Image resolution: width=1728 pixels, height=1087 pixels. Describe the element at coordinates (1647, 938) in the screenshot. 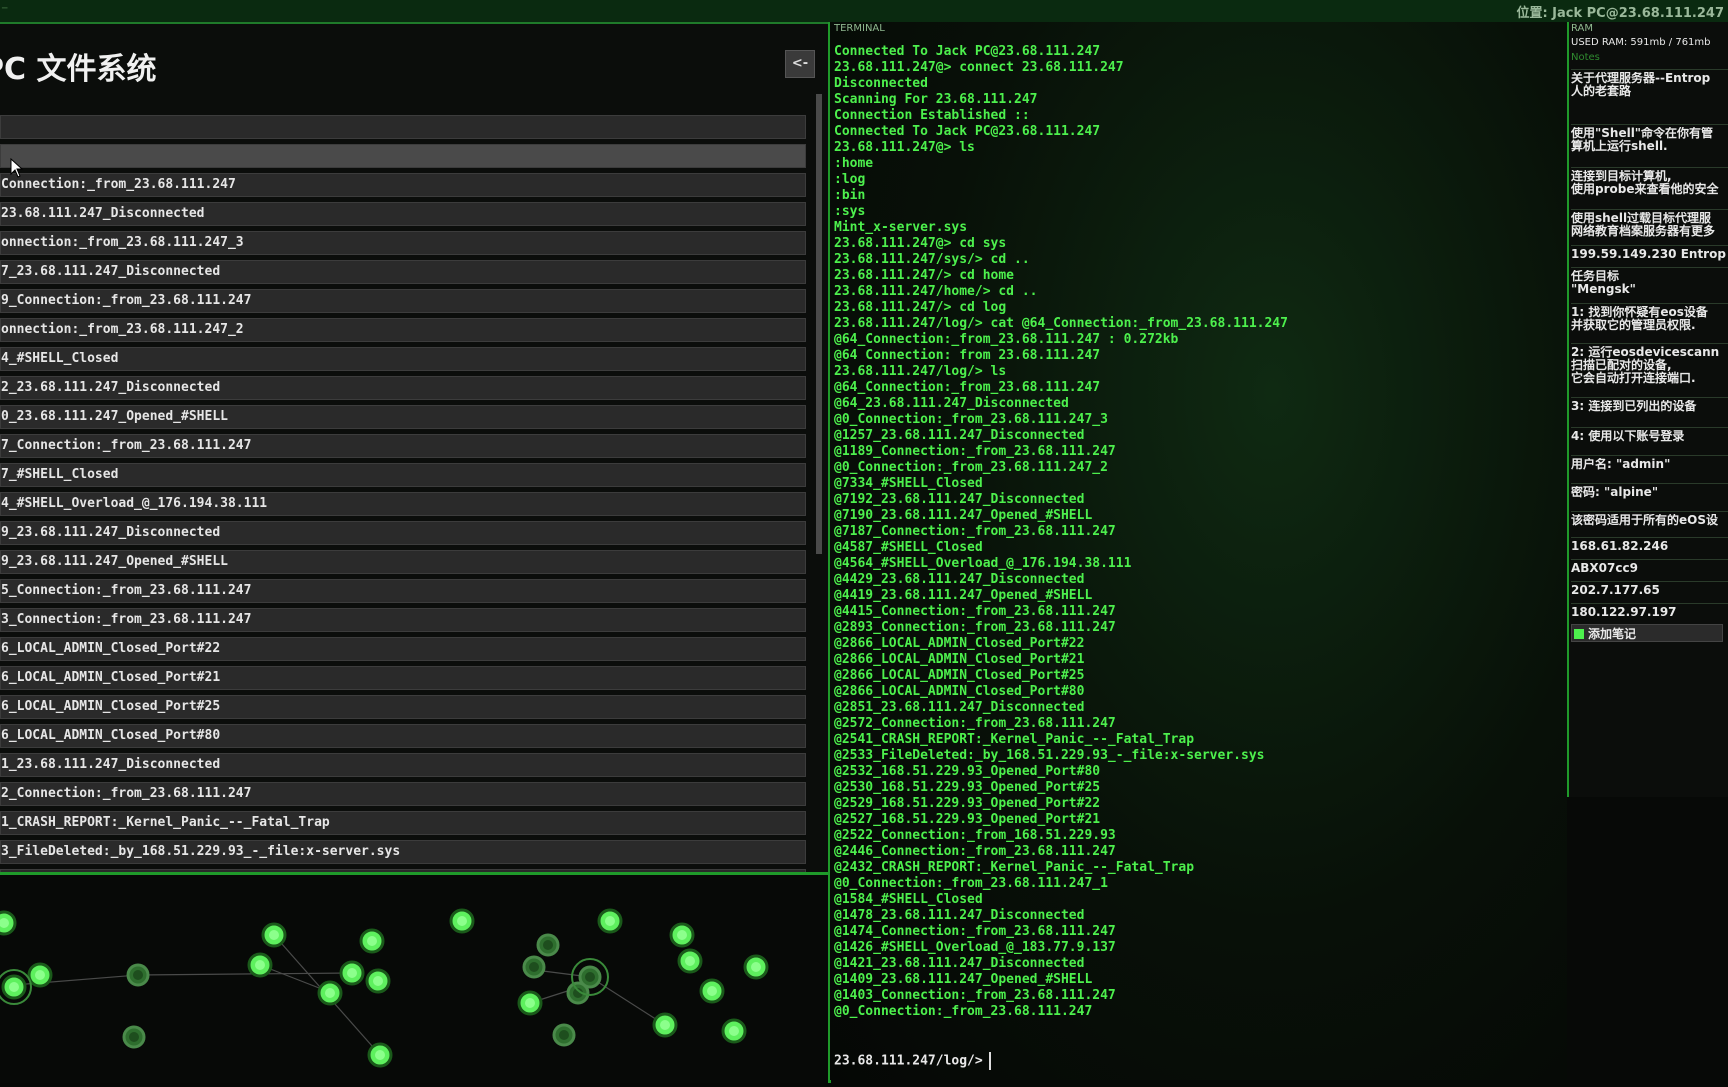

I see `ram-process-area` at that location.